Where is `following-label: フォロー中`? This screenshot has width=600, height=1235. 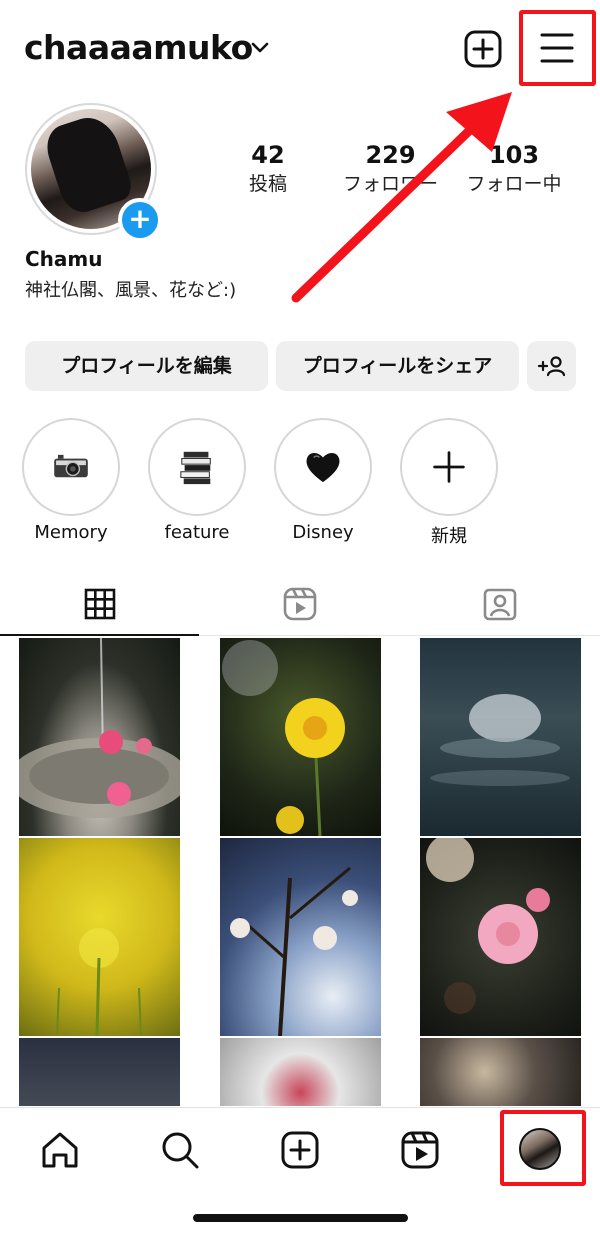 following-label: フォロー中 is located at coordinates (514, 184).